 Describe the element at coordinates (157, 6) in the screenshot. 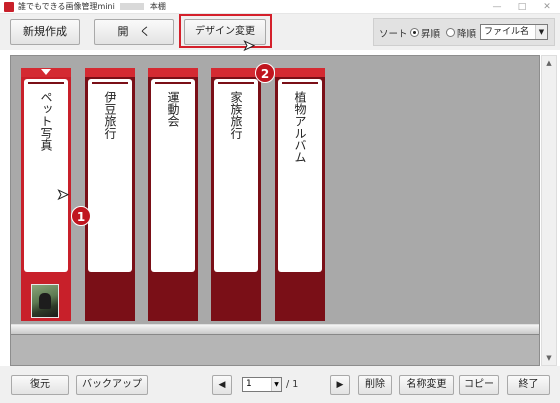

I see `window-title-suffix: 本棚` at that location.